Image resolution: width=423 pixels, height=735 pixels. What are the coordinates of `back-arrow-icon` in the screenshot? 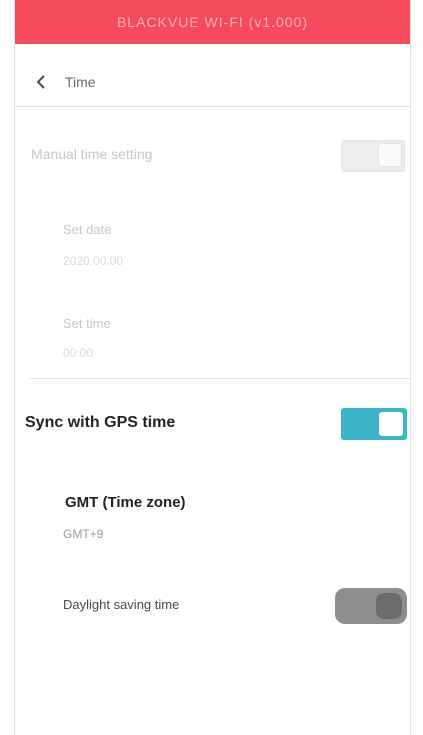 It's located at (41, 82).